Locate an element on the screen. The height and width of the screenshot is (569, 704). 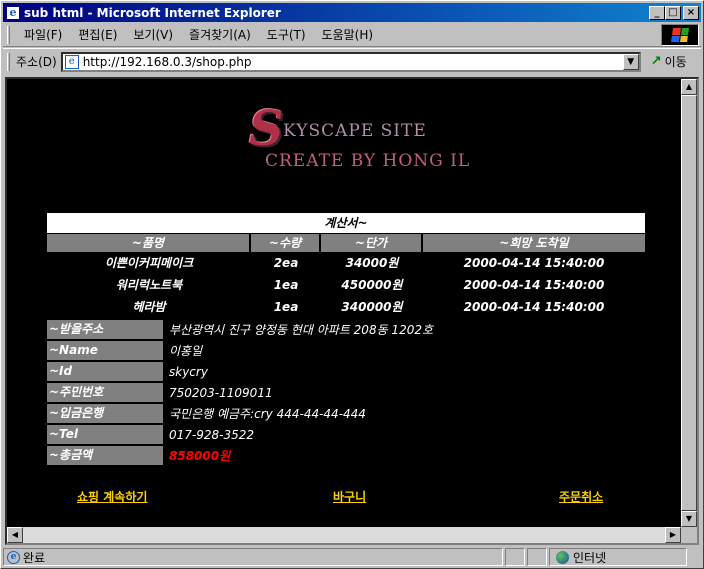
menu-view: 보기(V) is located at coordinates (153, 34).